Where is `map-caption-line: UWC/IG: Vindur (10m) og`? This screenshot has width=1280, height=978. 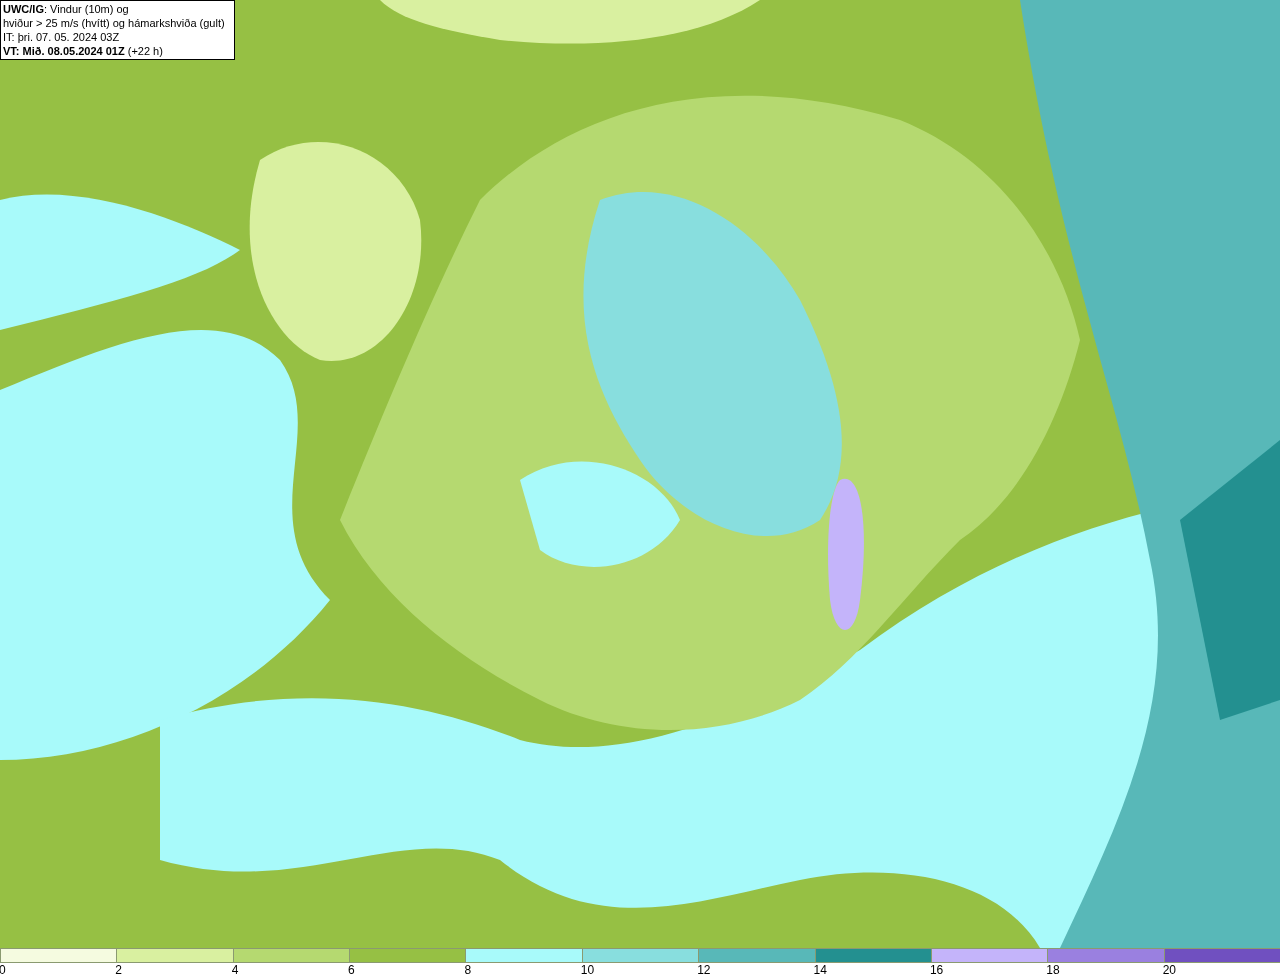 map-caption-line: UWC/IG: Vindur (10m) og is located at coordinates (66, 9).